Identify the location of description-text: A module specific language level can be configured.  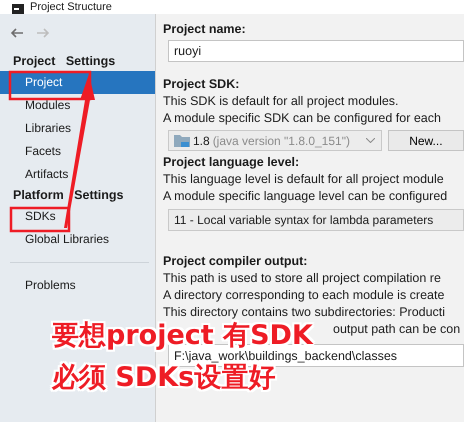
(305, 196).